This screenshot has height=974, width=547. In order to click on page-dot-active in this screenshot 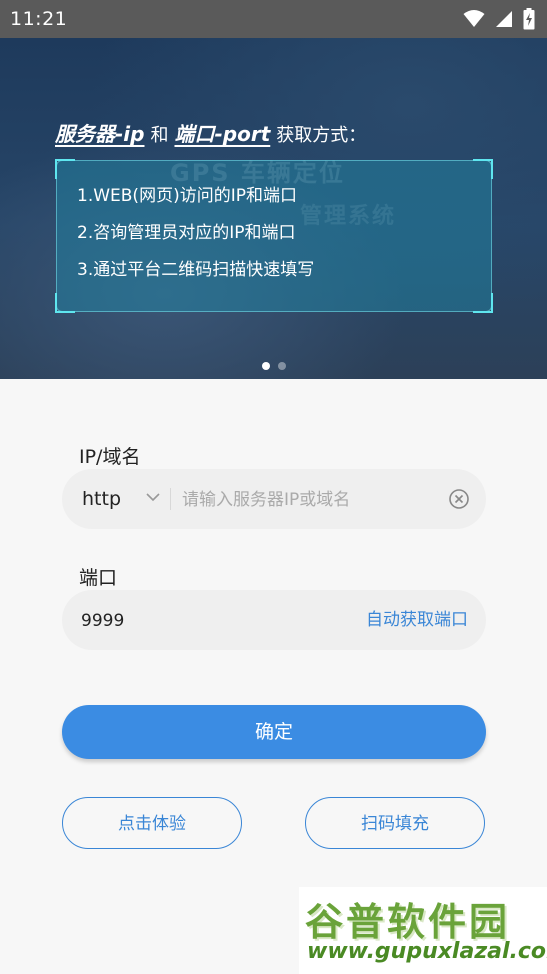, I will do `click(265, 366)`.